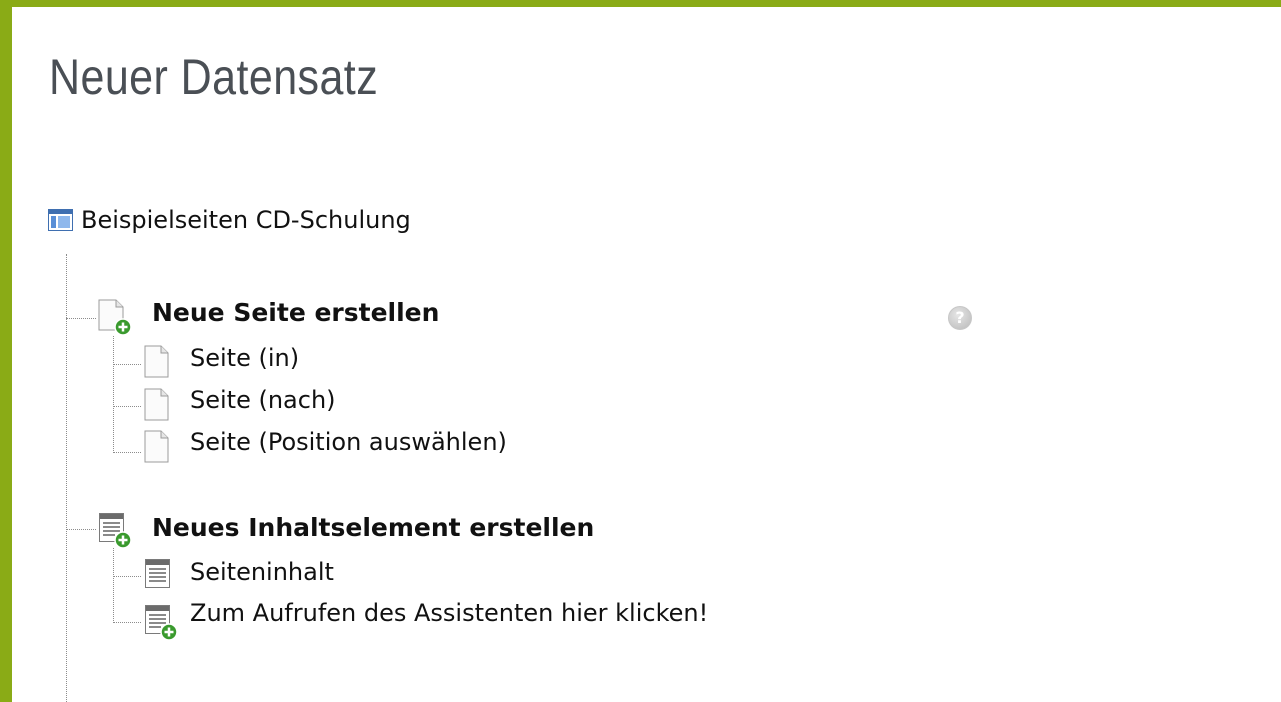  Describe the element at coordinates (348, 442) in the screenshot. I see `new-page-choose-position-link: Seite (Position auswählen)` at that location.